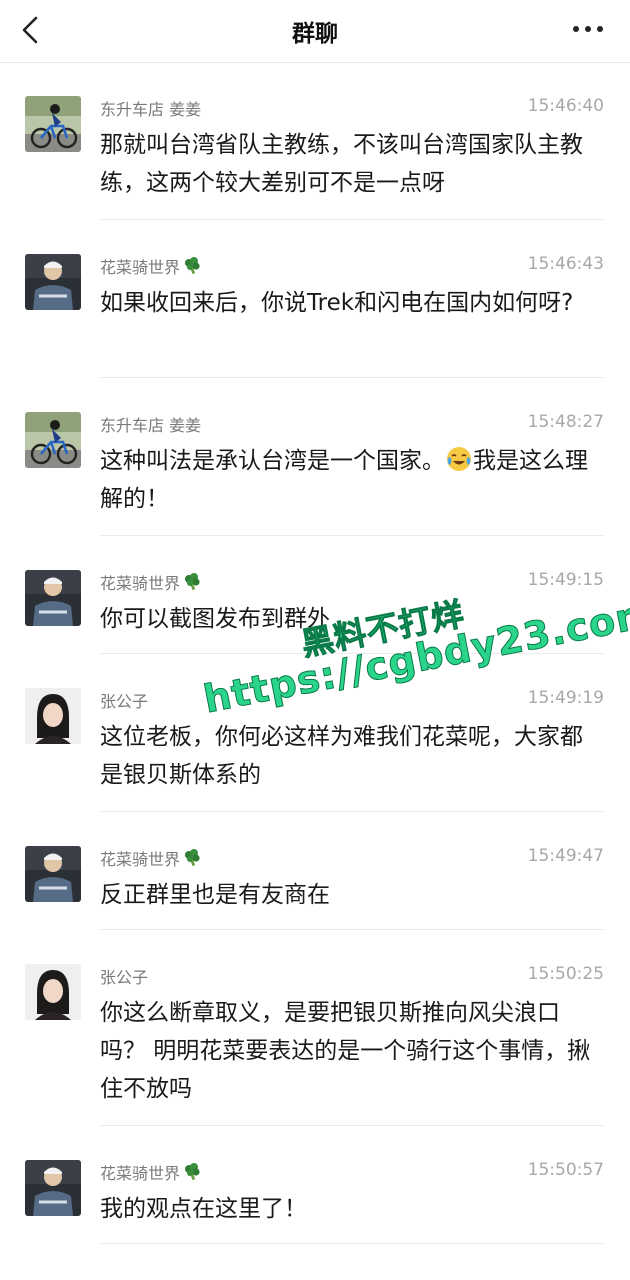 This screenshot has width=630, height=1280. Describe the element at coordinates (565, 264) in the screenshot. I see `message-time: 15:46:43` at that location.